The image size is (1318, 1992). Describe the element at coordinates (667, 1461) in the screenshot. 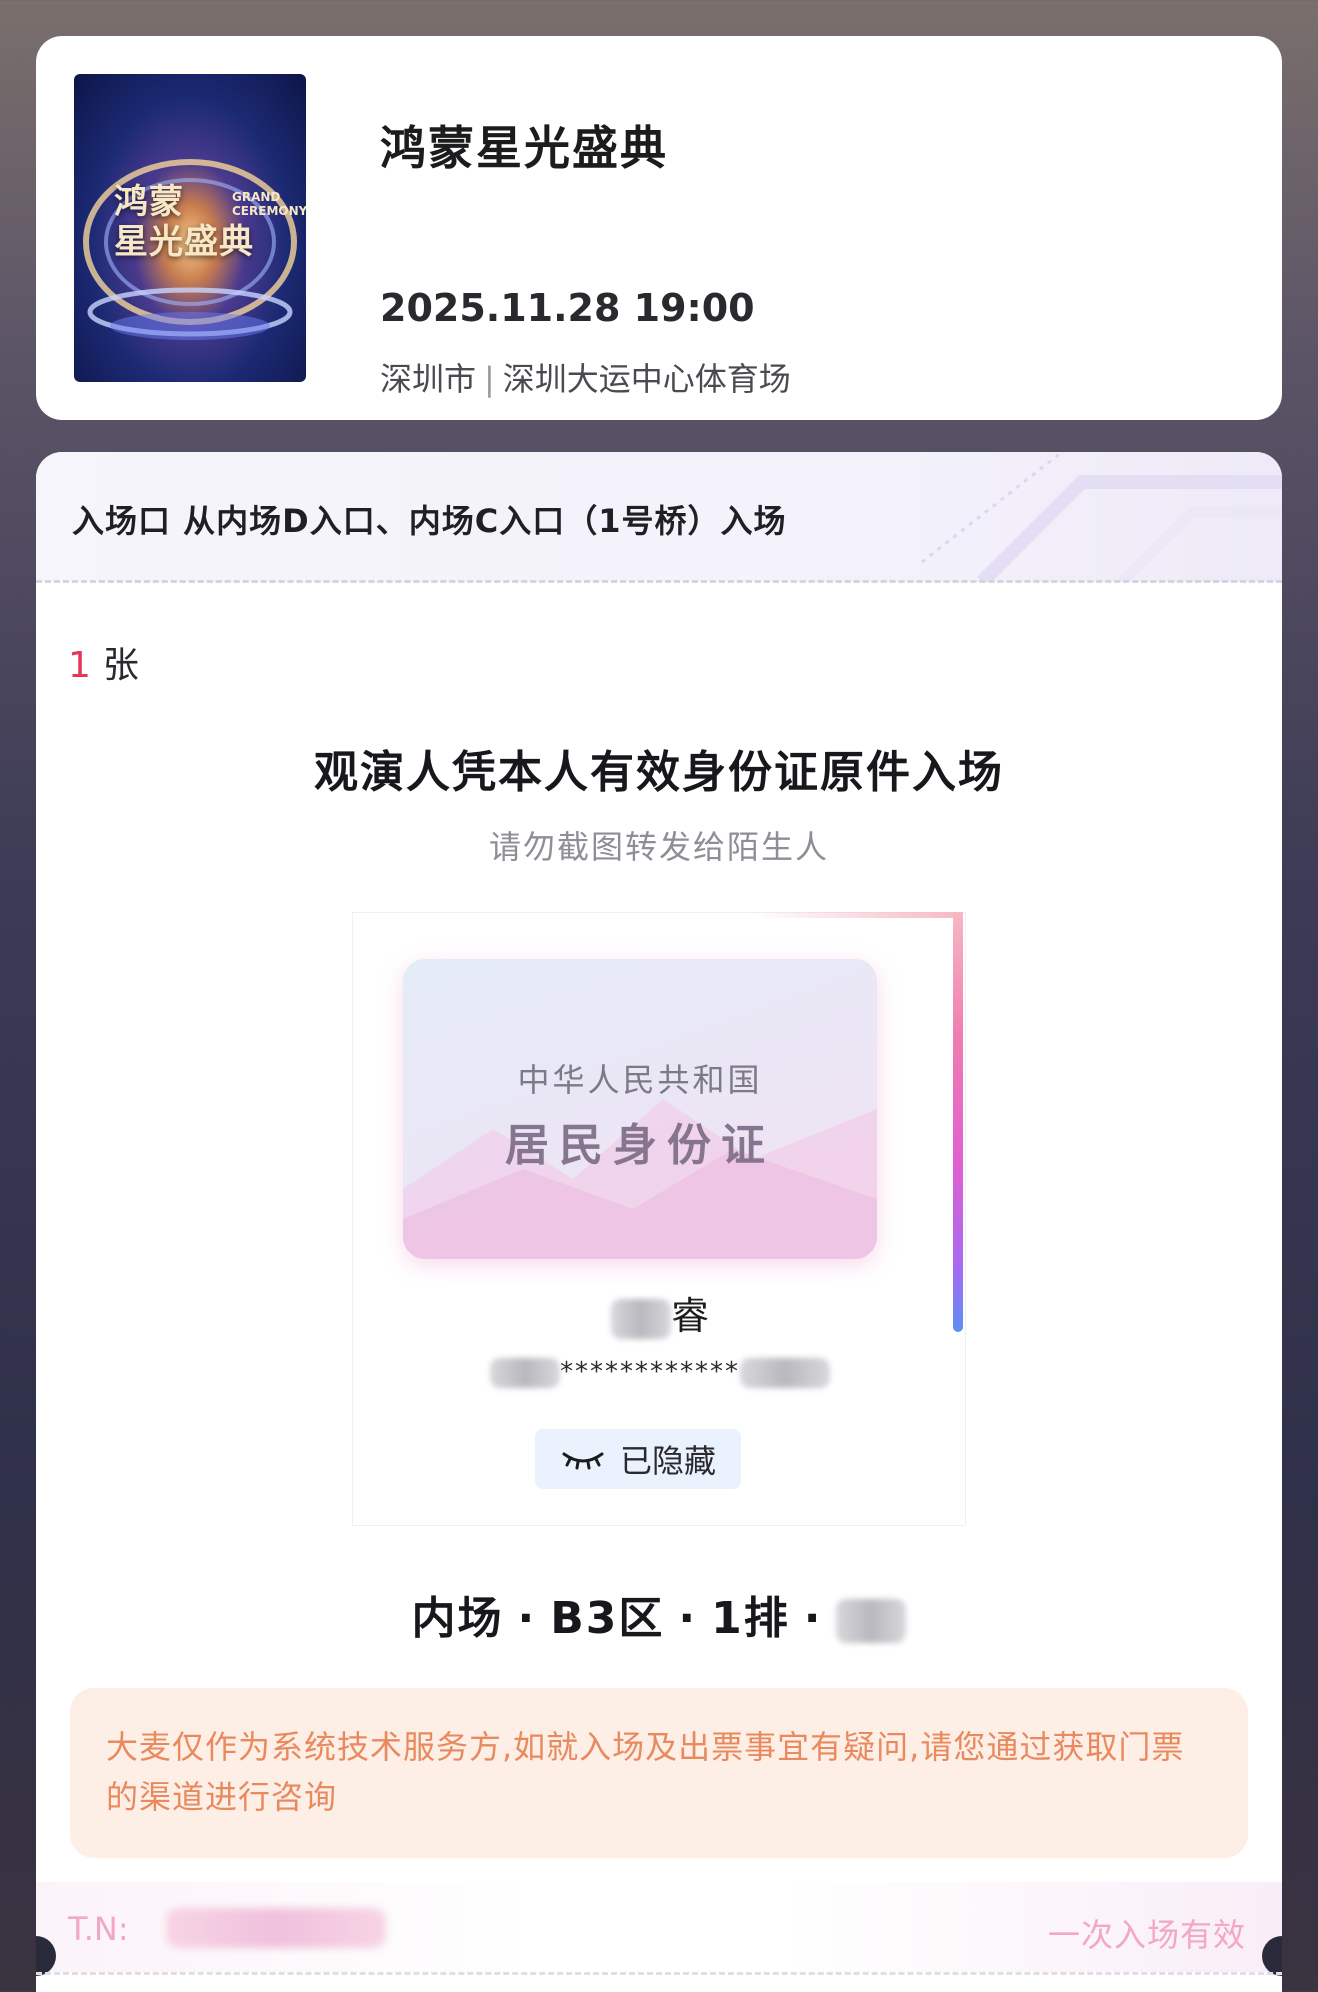

I see `hidden-label: 已隐藏` at that location.